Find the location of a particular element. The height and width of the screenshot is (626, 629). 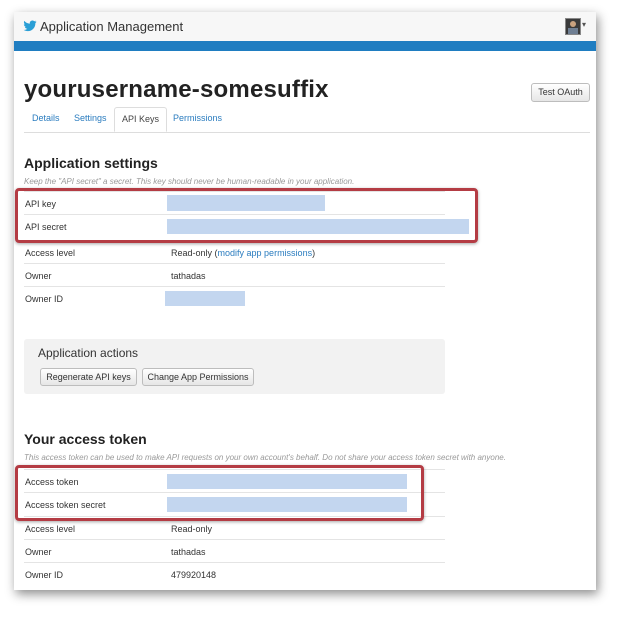

application-actions-heading: Application actions is located at coordinates (88, 353).